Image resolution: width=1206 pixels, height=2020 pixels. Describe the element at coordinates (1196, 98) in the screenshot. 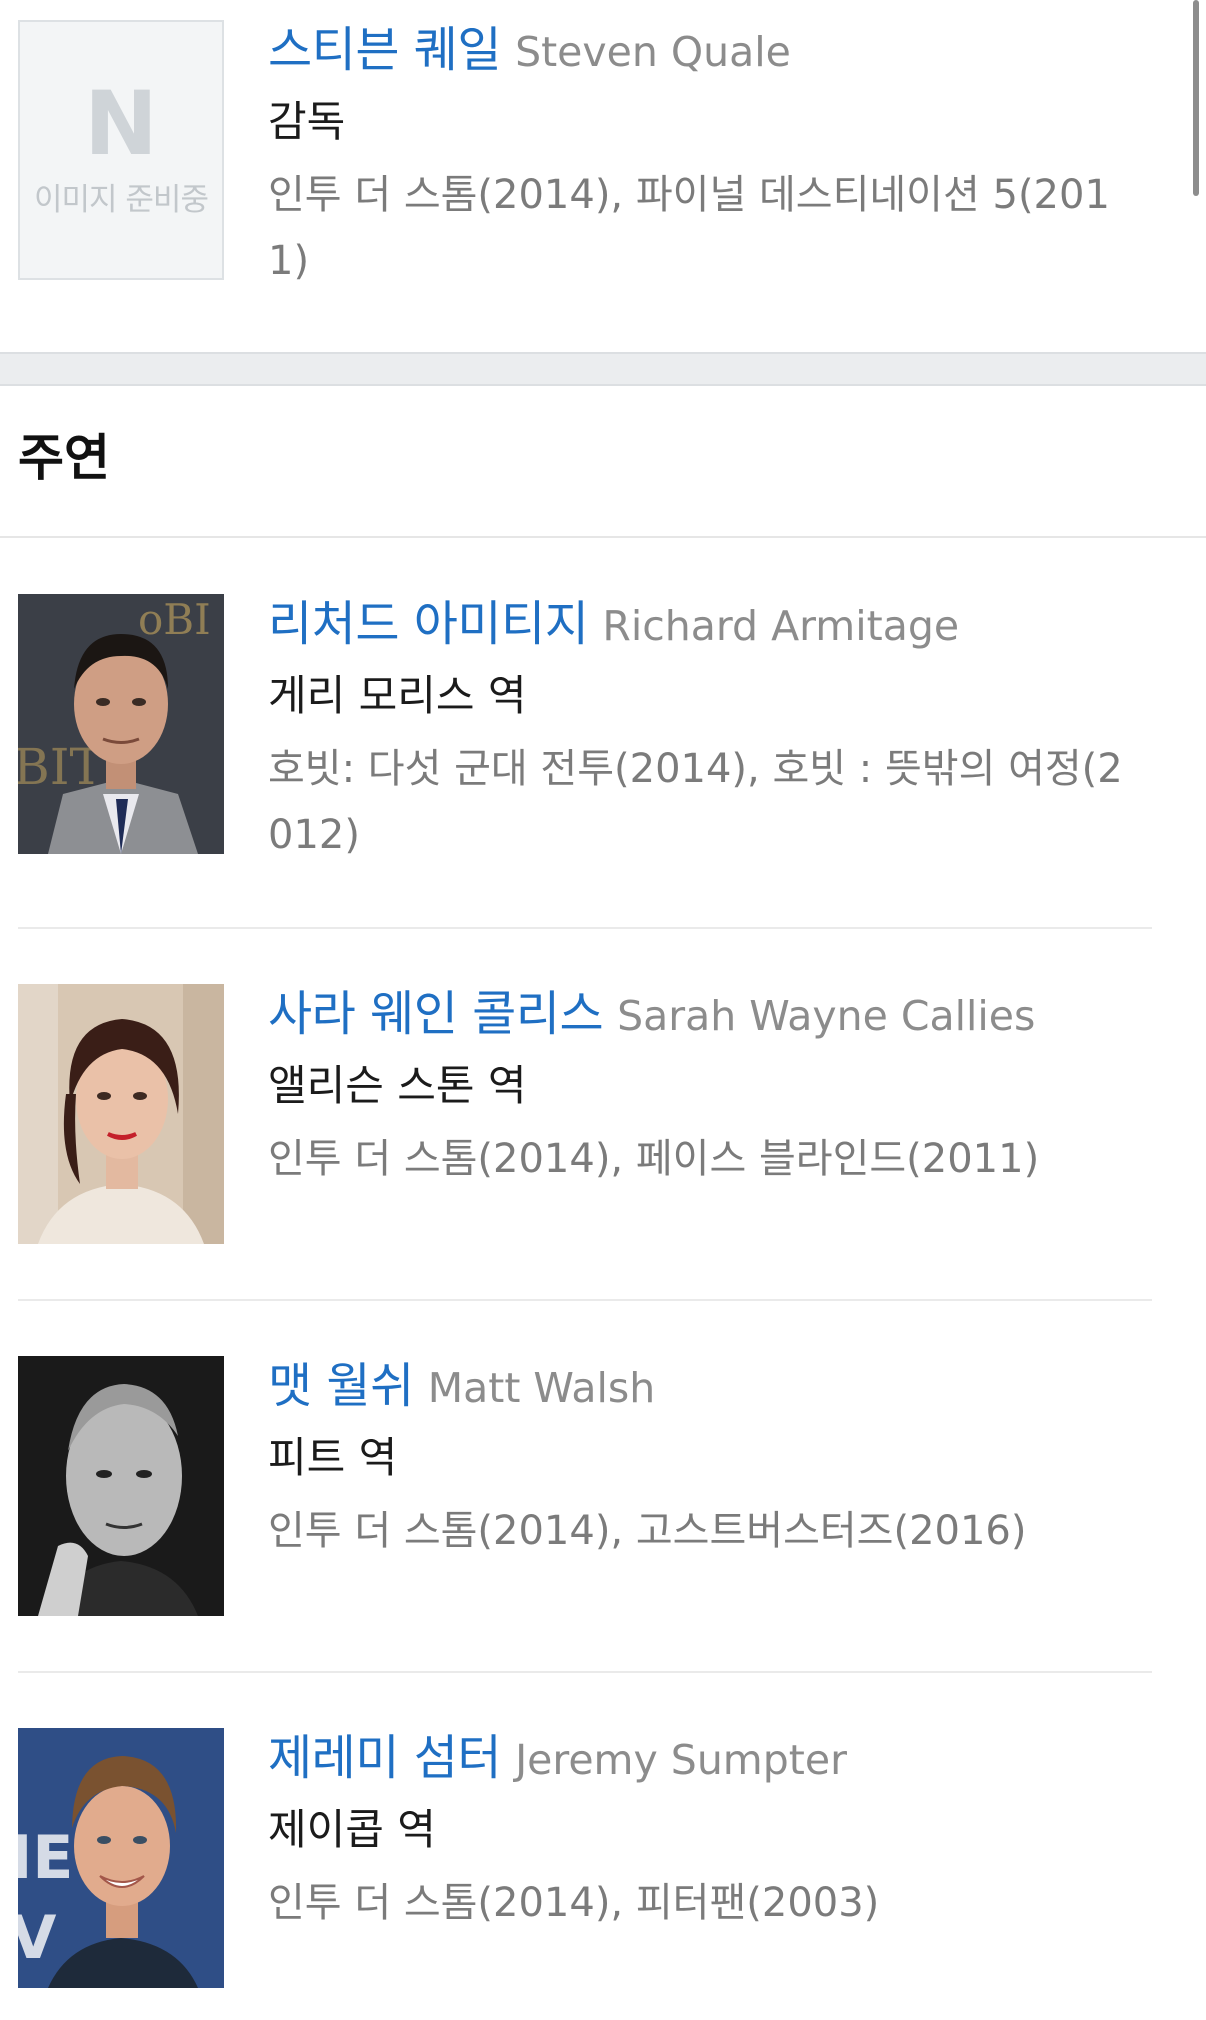

I see `scrollbar` at that location.